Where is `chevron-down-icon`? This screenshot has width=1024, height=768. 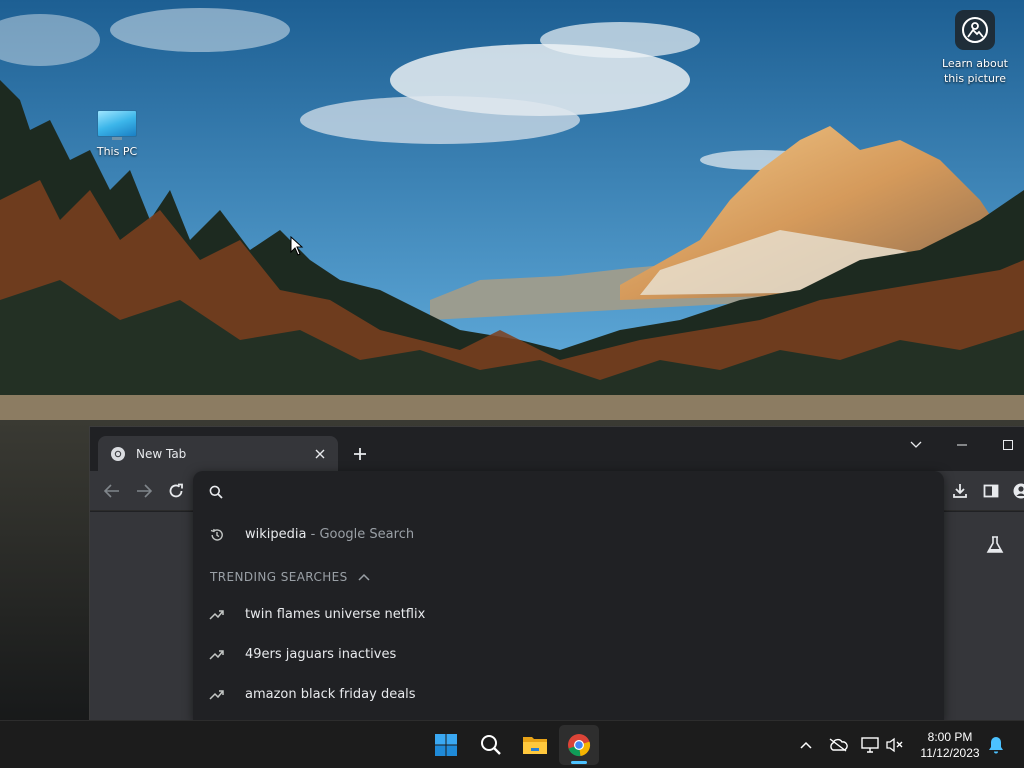
chevron-down-icon is located at coordinates (916, 444).